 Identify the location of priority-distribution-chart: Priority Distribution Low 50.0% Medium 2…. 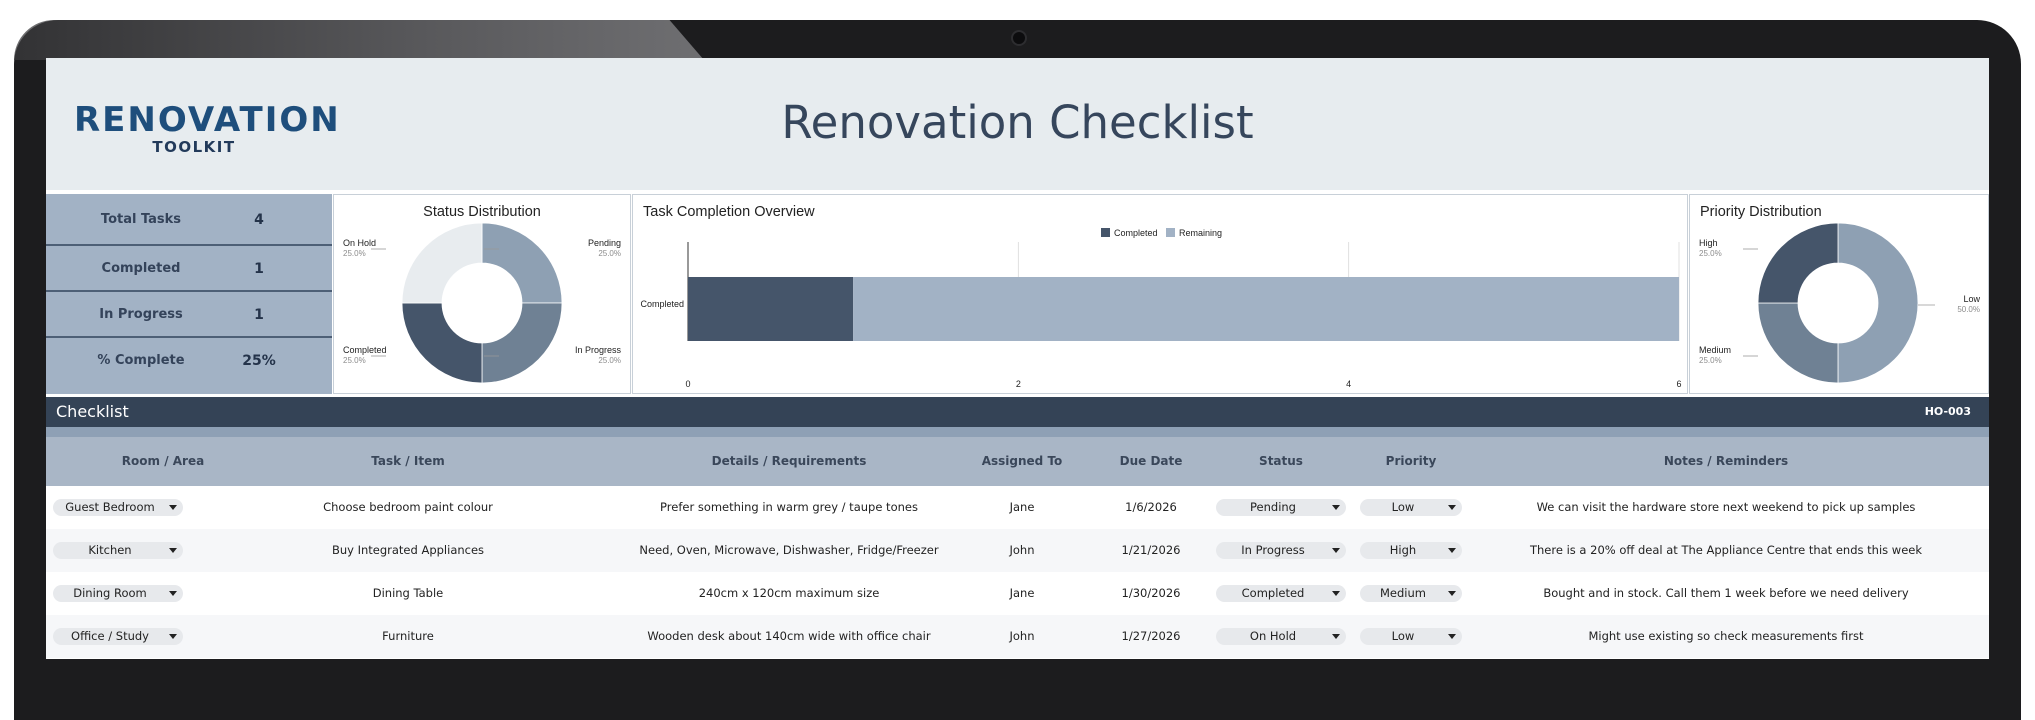
(1839, 294).